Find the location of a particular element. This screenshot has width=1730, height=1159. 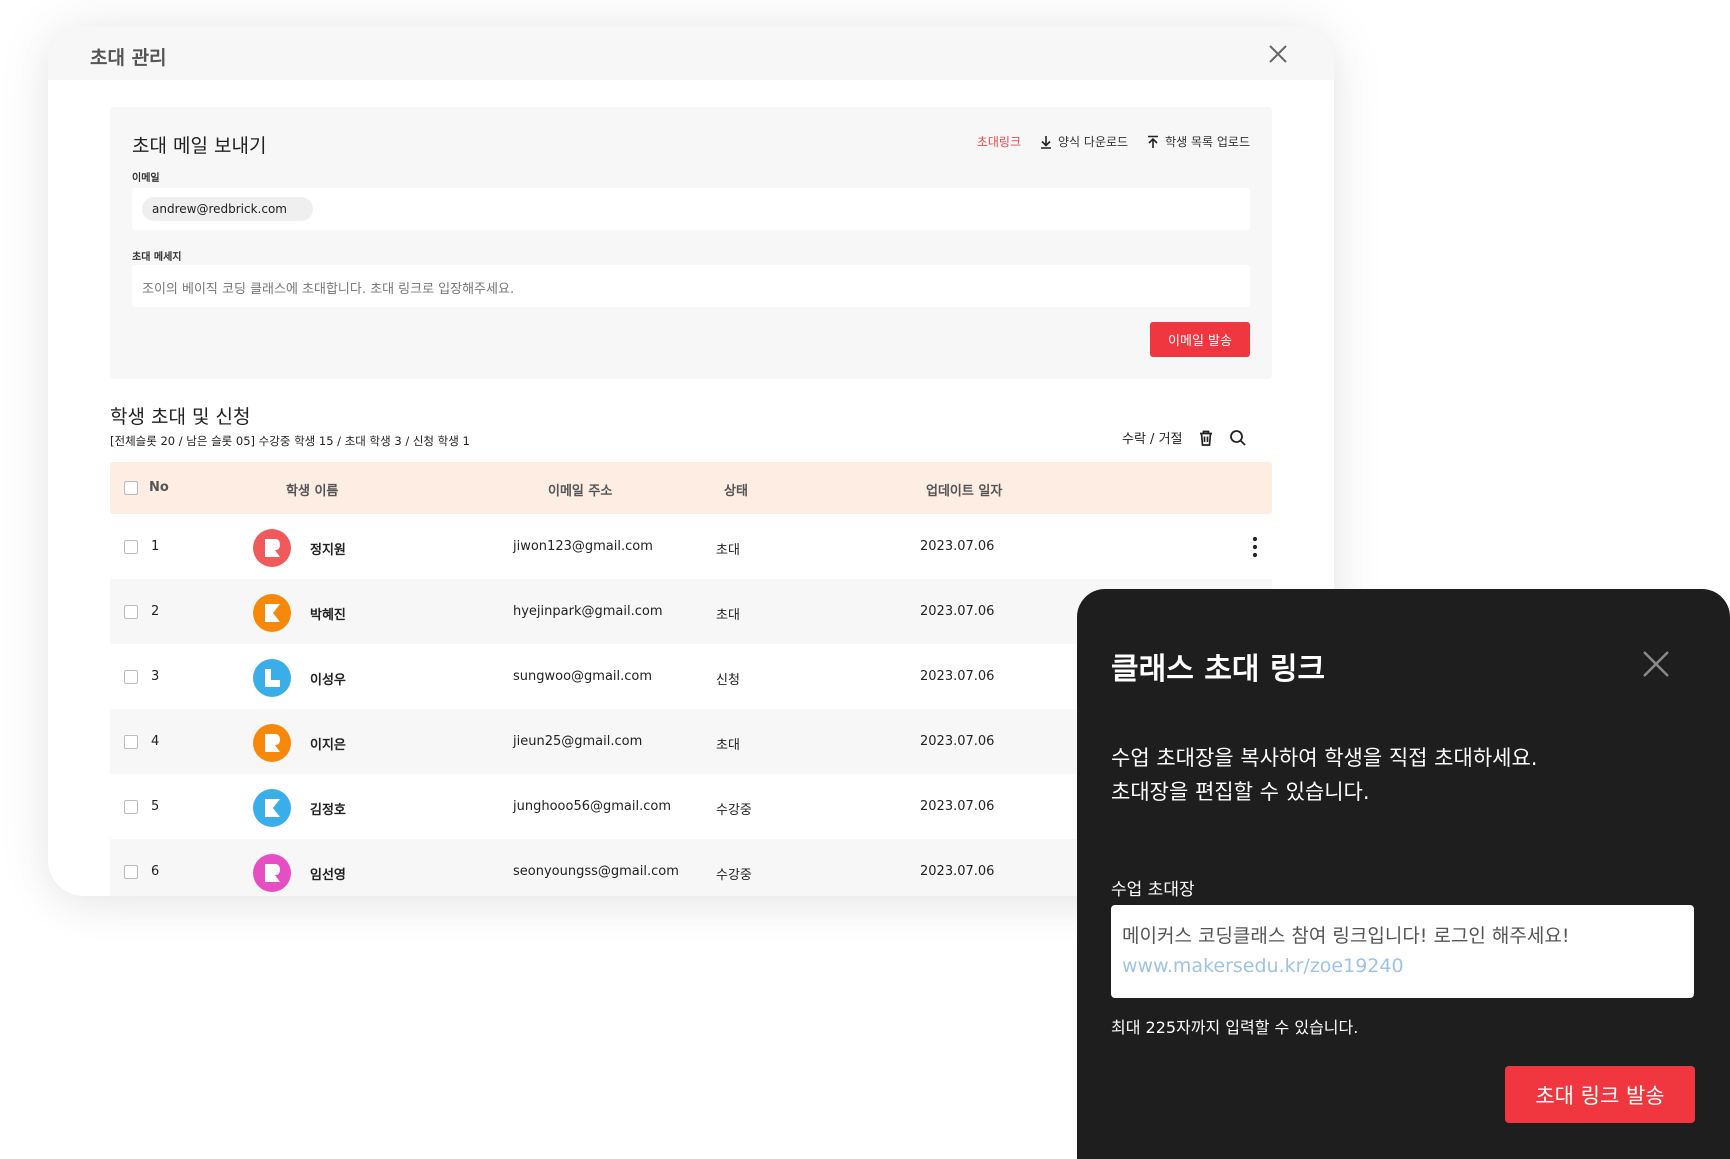

row-name: 김정호 is located at coordinates (328, 810).